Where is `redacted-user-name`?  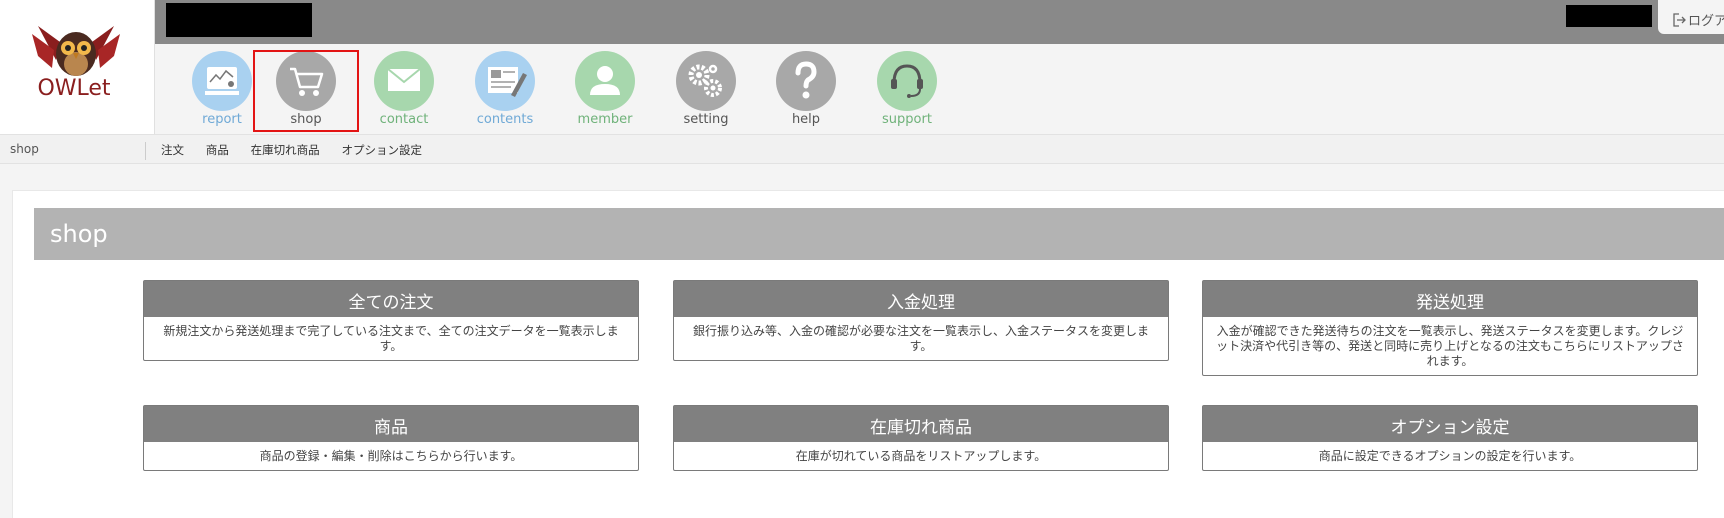
redacted-user-name is located at coordinates (1609, 16).